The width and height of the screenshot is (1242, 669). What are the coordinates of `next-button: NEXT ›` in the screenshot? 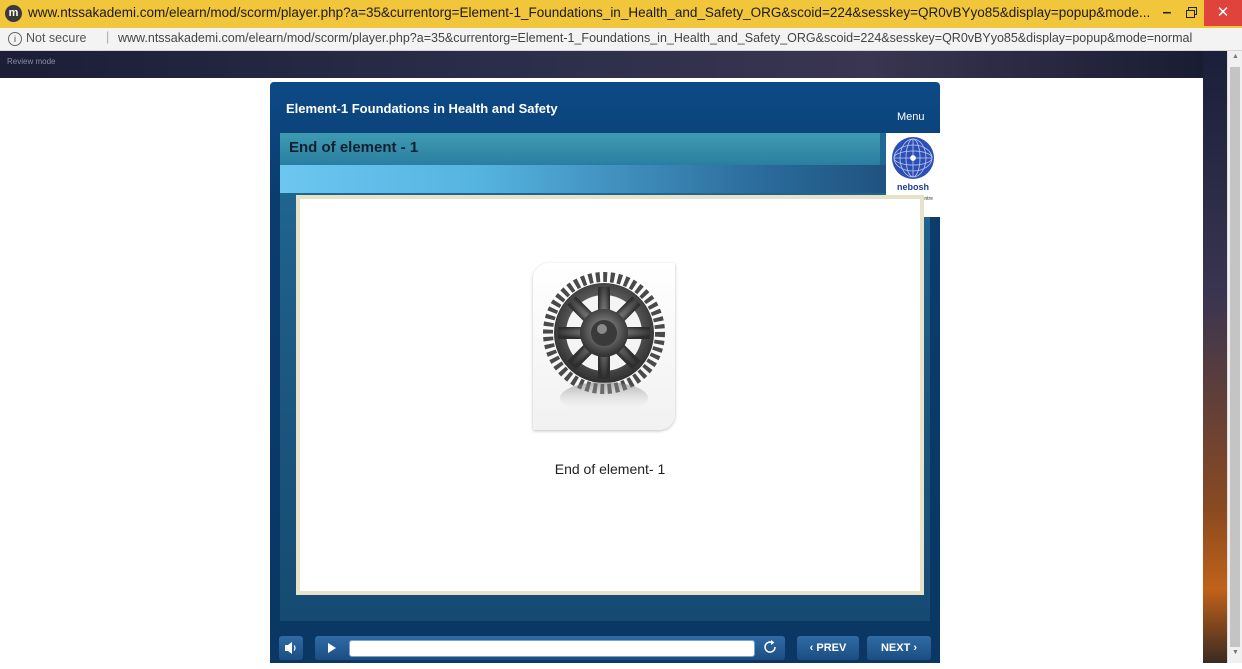 It's located at (899, 648).